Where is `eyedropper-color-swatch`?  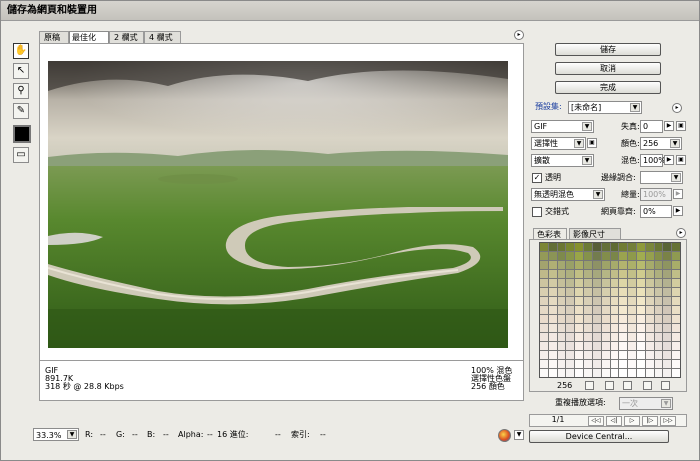 eyedropper-color-swatch is located at coordinates (22, 134).